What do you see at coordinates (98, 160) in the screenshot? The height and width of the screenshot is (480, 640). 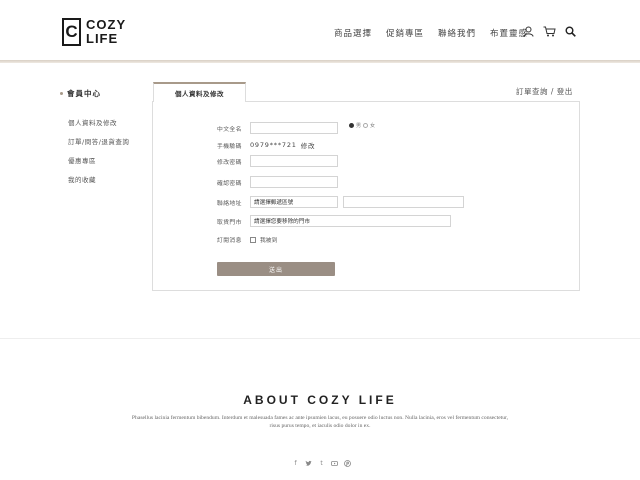 I see `sidebar-item-offers: 優惠專區` at bounding box center [98, 160].